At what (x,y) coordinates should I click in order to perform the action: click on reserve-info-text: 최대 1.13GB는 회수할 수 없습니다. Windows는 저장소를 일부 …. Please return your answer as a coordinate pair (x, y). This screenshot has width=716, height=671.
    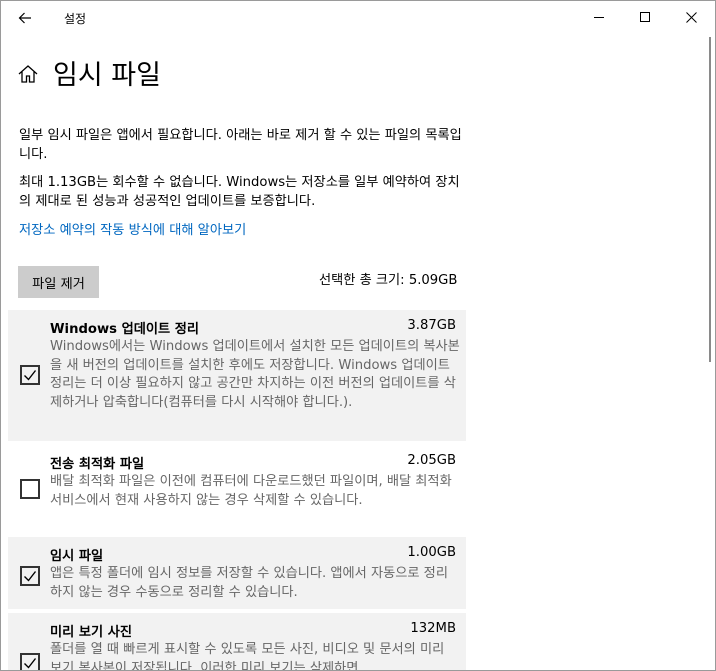
    Looking at the image, I should click on (239, 192).